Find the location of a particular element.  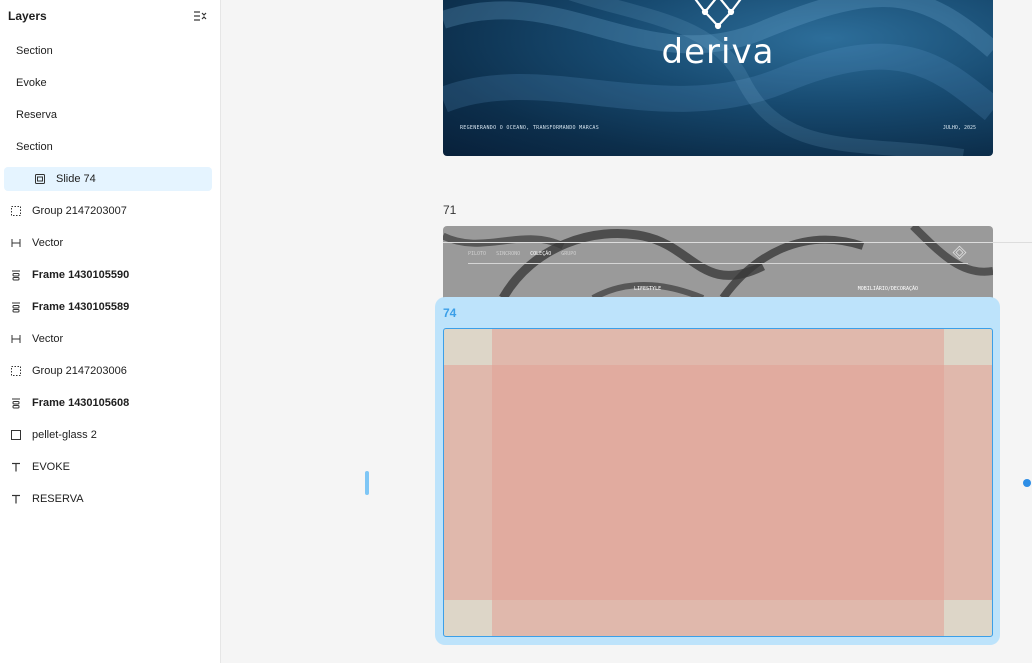

slide-71-tag-left: LIFESTYLE is located at coordinates (648, 289).